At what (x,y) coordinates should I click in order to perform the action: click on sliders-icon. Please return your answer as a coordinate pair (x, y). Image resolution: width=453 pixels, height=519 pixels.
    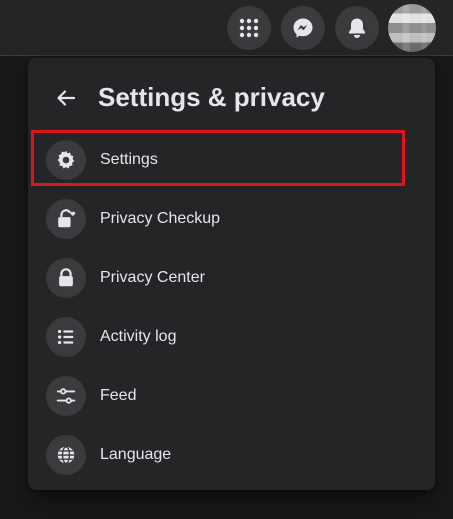
    Looking at the image, I should click on (66, 395).